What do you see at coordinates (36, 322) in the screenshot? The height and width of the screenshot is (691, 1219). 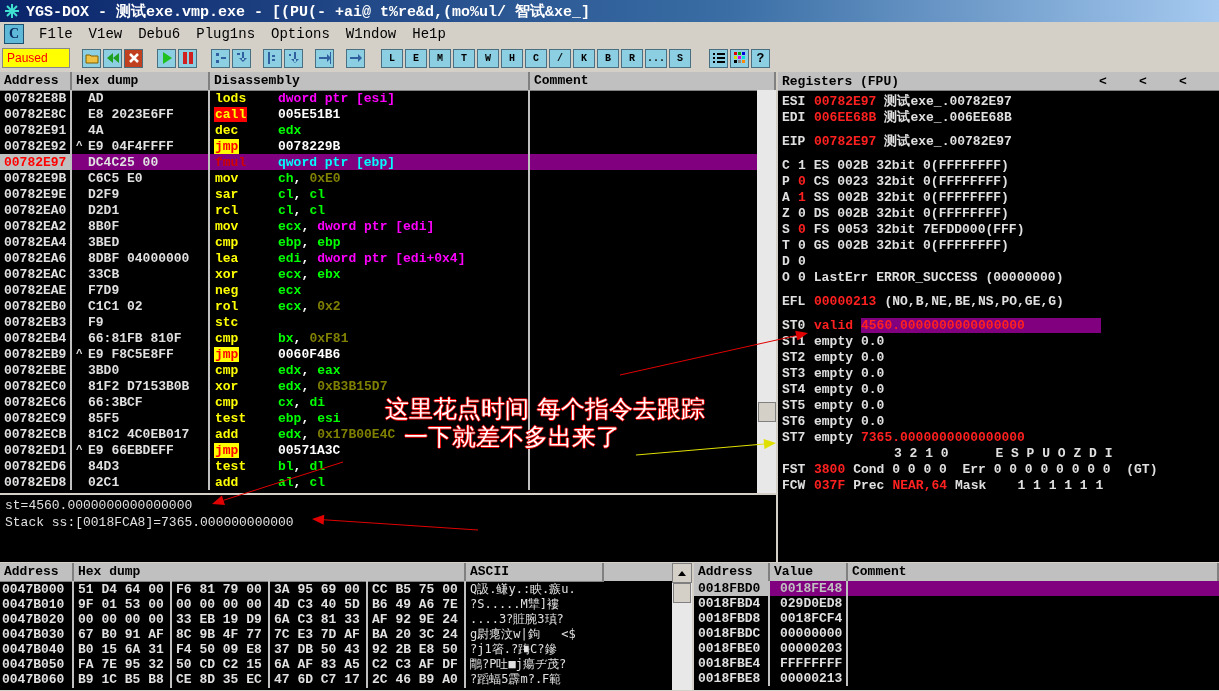 I see `address-cell: 00782EB3` at bounding box center [36, 322].